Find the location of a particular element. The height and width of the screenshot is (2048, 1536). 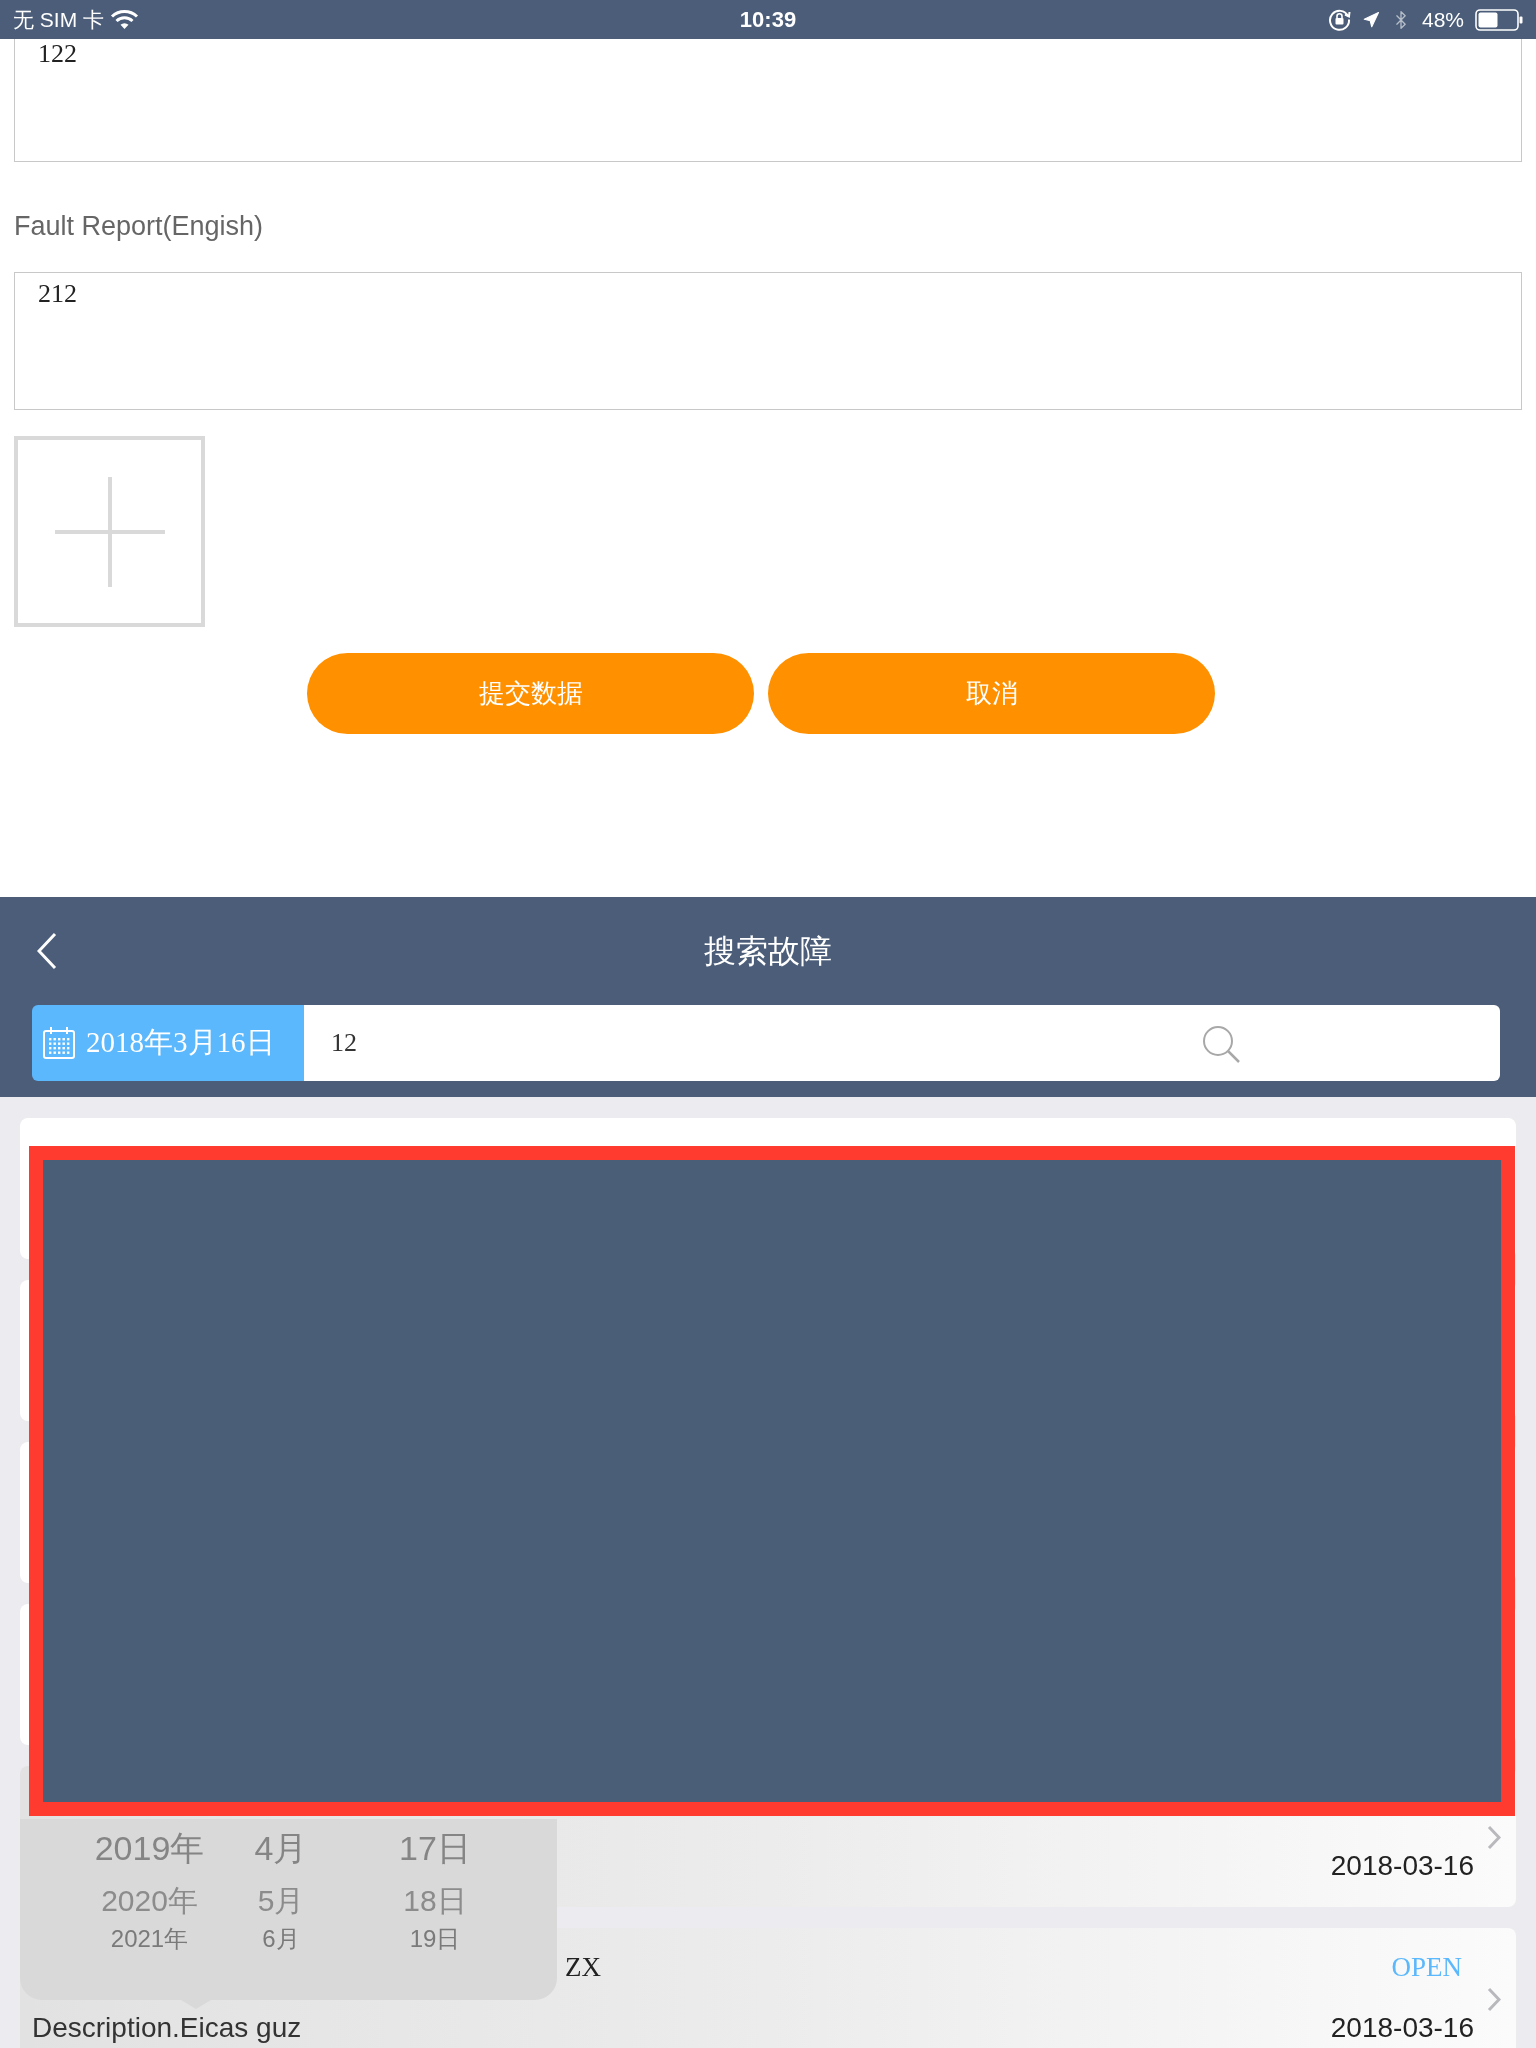

field-label: Fault Report(Engish) is located at coordinates (139, 226).